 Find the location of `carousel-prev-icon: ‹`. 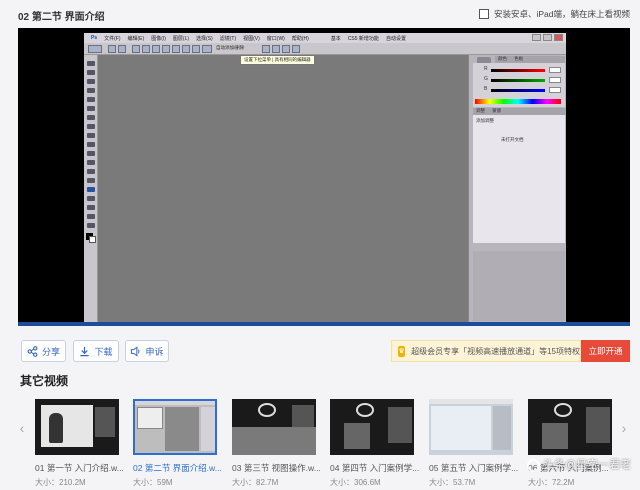

carousel-prev-icon: ‹ is located at coordinates (22, 428).